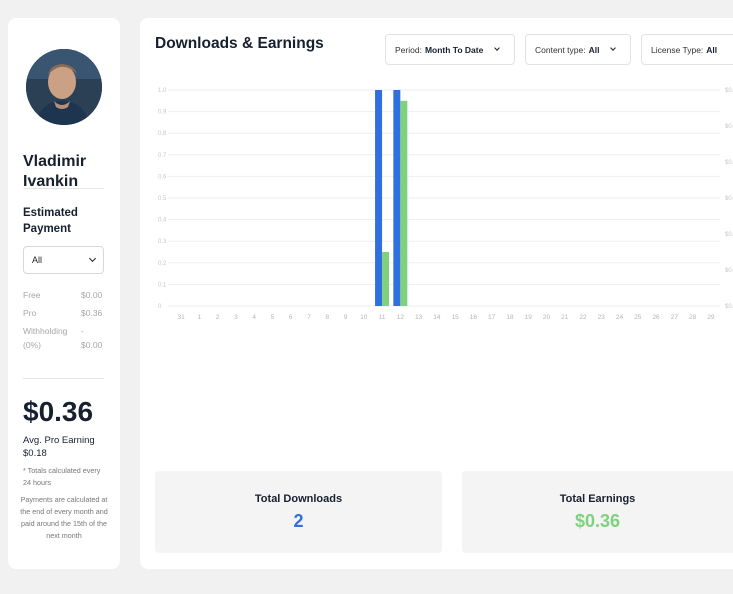 This screenshot has width=733, height=594. I want to click on x-tick-label: 21, so click(565, 317).